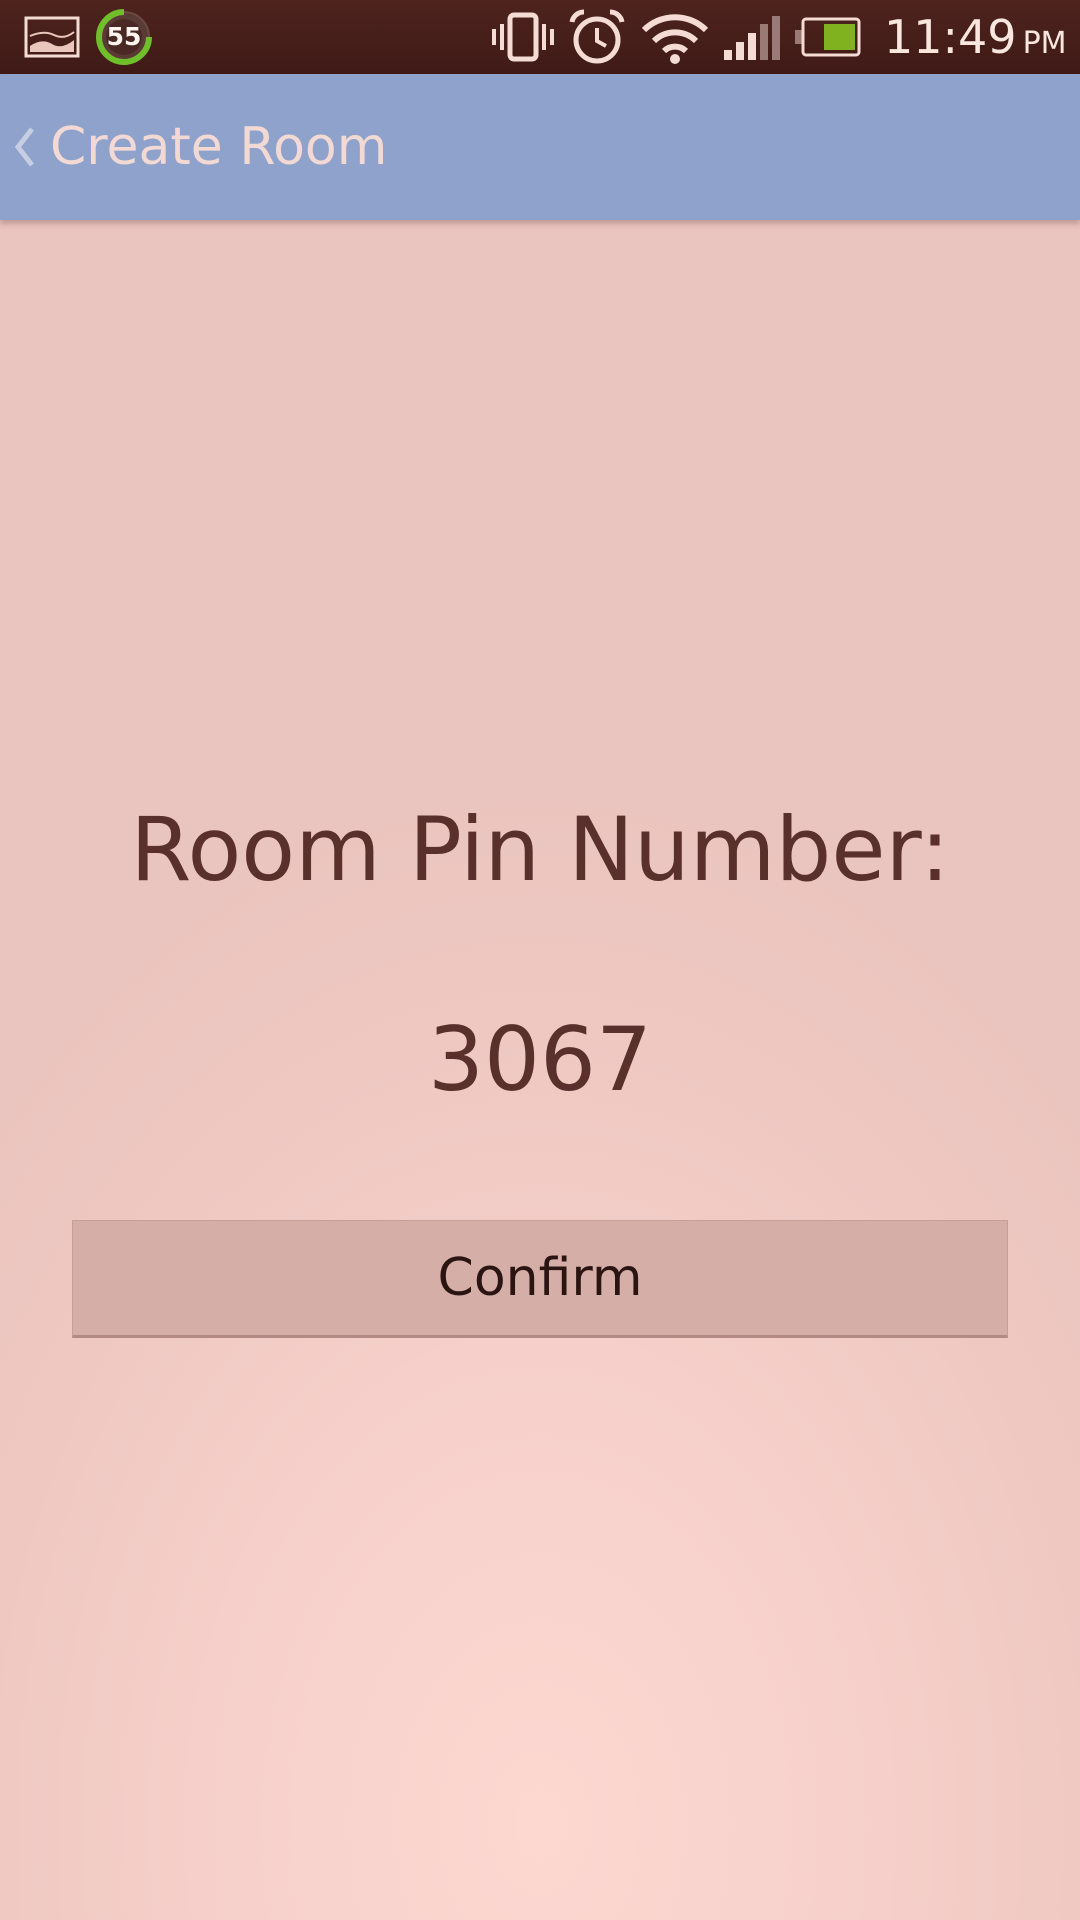 This screenshot has height=1920, width=1080. What do you see at coordinates (523, 37) in the screenshot?
I see `vibrate-icon` at bounding box center [523, 37].